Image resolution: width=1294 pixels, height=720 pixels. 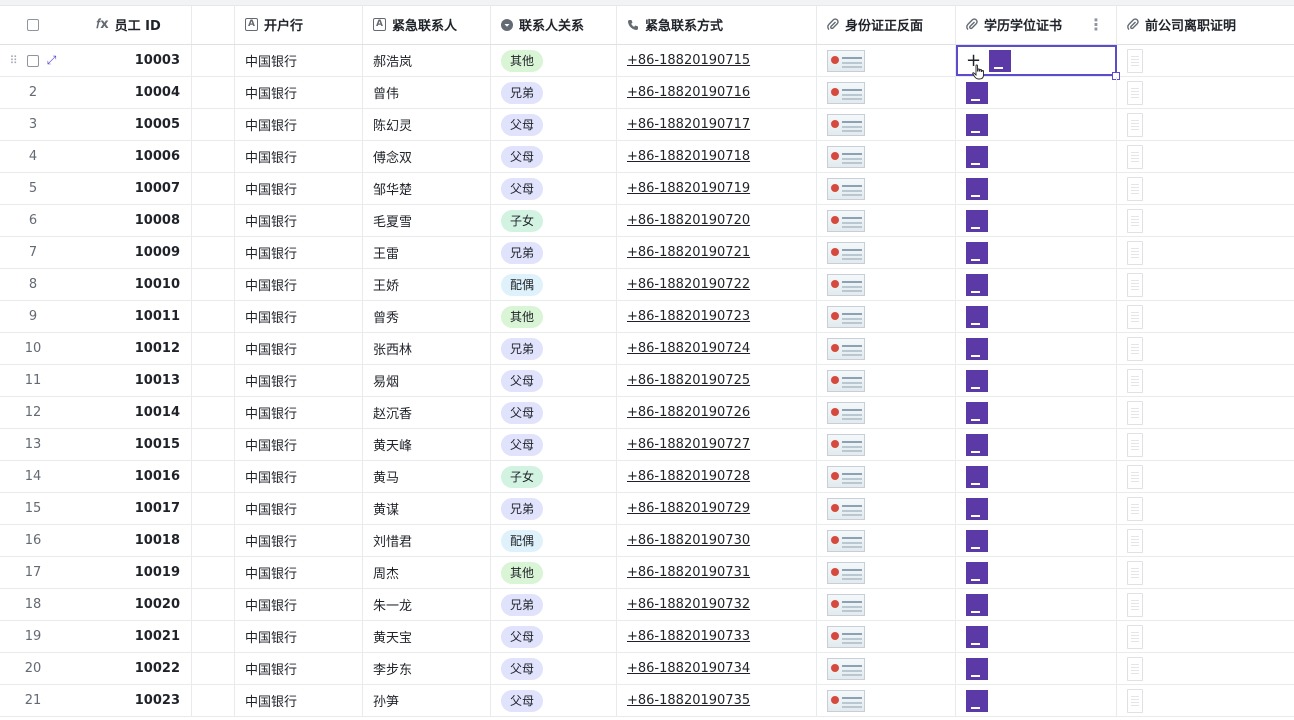 I want to click on header-employee-id: 𝑓x 员工 ID, so click(x=129, y=24).